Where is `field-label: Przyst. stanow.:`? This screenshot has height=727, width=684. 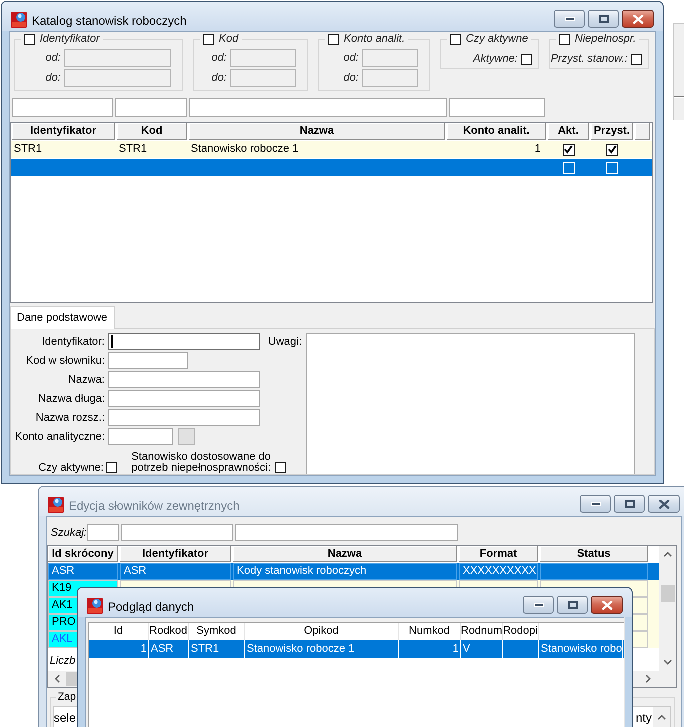 field-label: Przyst. stanow.: is located at coordinates (589, 59).